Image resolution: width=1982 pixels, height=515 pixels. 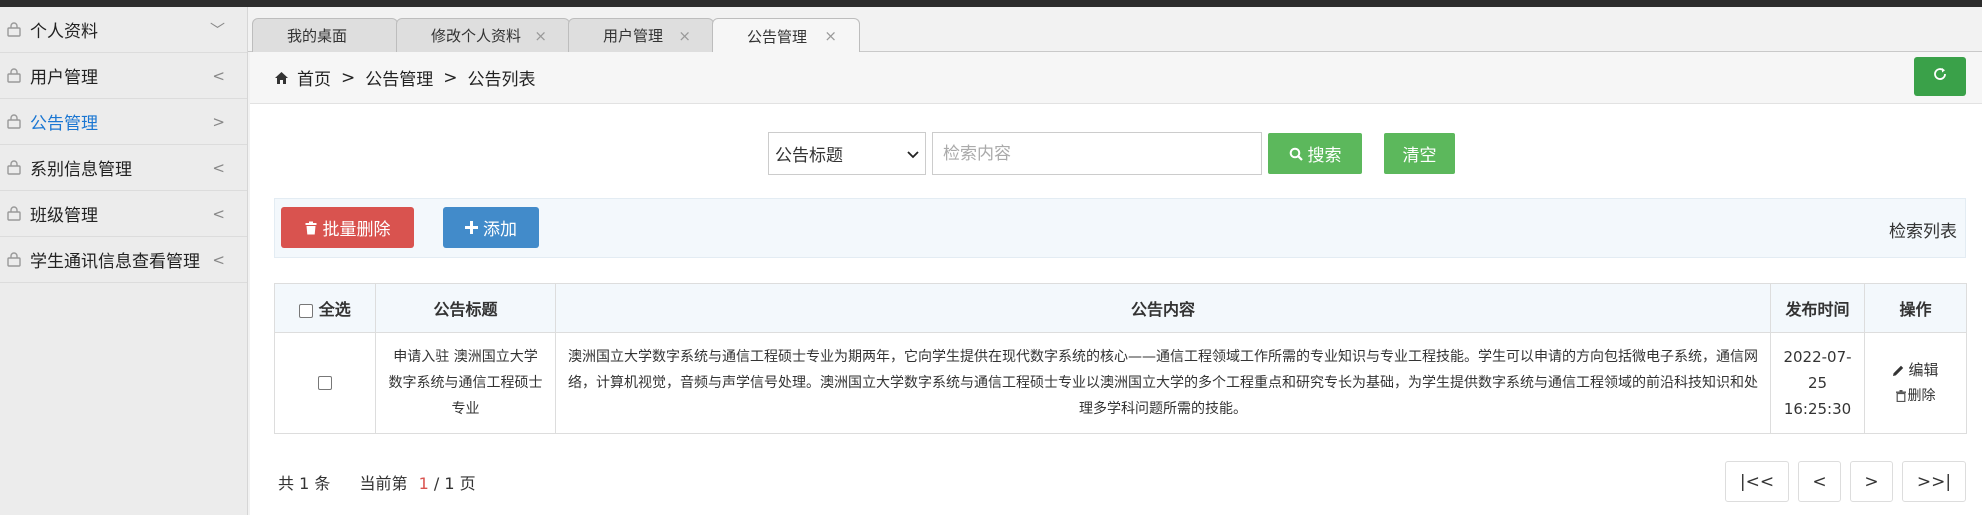 I want to click on breadcrumb: 首页 > 公告管理 > 公告列表, so click(x=1116, y=78).